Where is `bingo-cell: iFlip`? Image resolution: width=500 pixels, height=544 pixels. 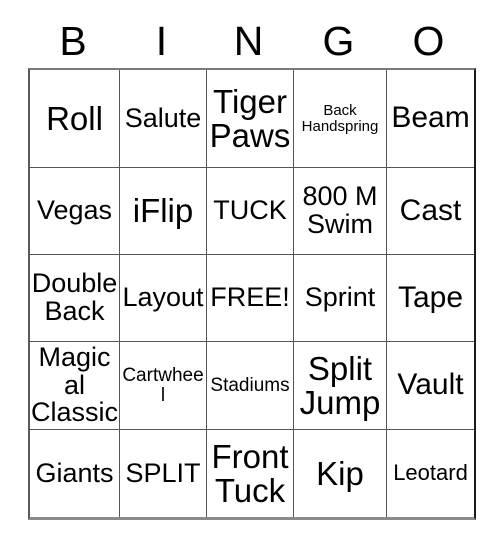 bingo-cell: iFlip is located at coordinates (163, 211).